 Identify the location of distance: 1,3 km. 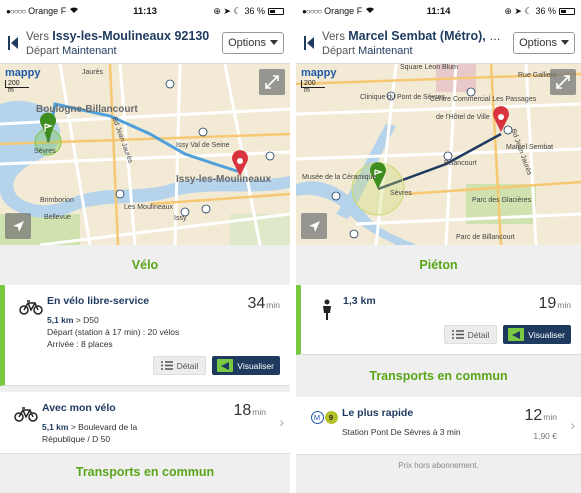
(359, 301).